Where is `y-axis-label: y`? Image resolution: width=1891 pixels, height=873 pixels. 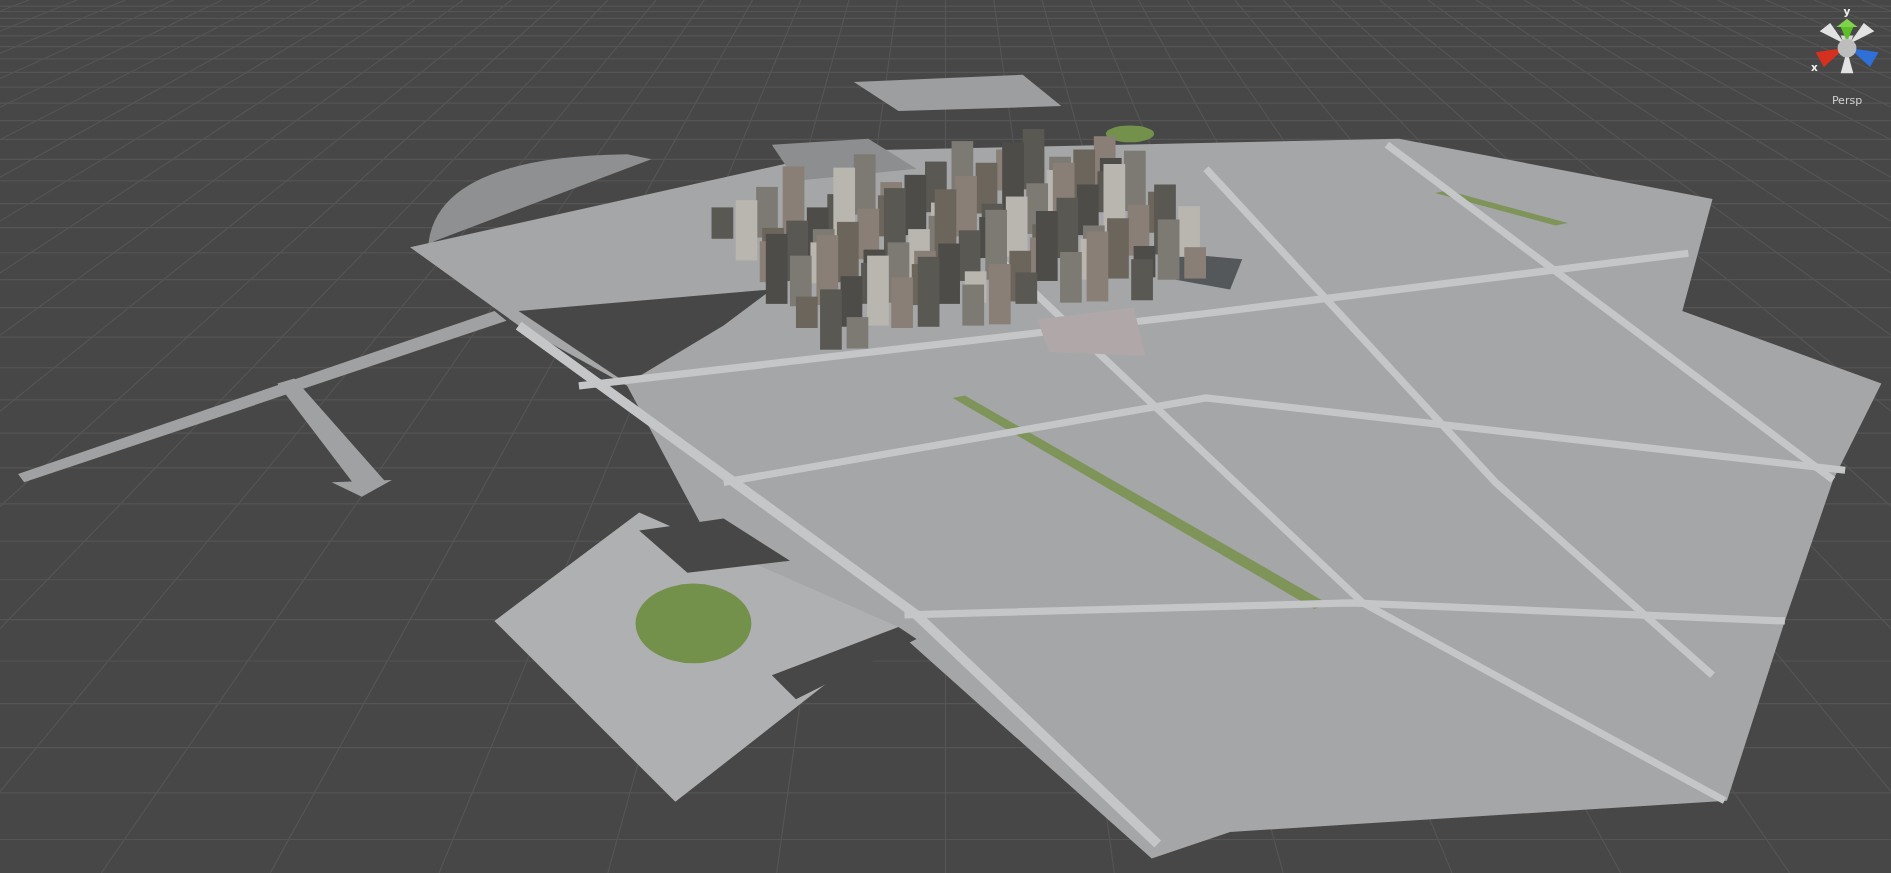 y-axis-label: y is located at coordinates (1847, 10).